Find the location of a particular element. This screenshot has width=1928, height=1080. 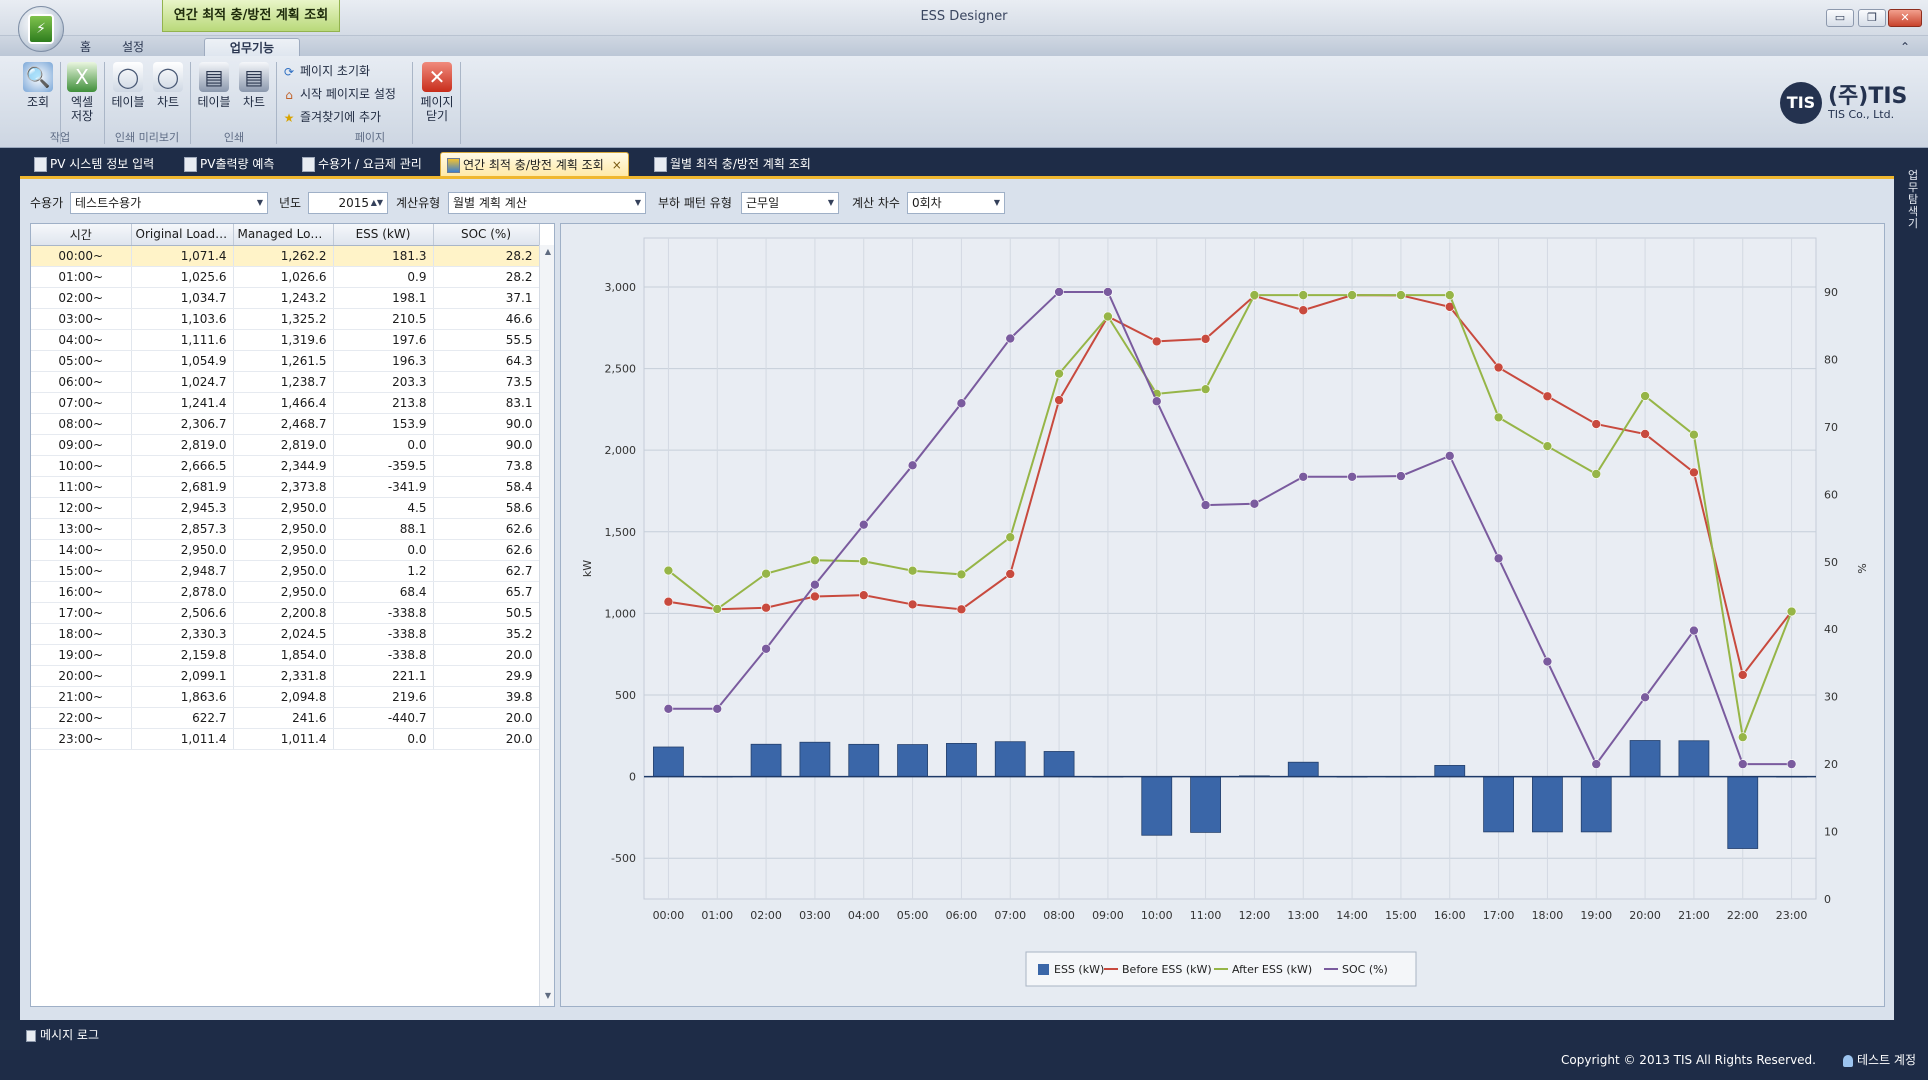

table-cell: 08:00~ is located at coordinates (81, 424).